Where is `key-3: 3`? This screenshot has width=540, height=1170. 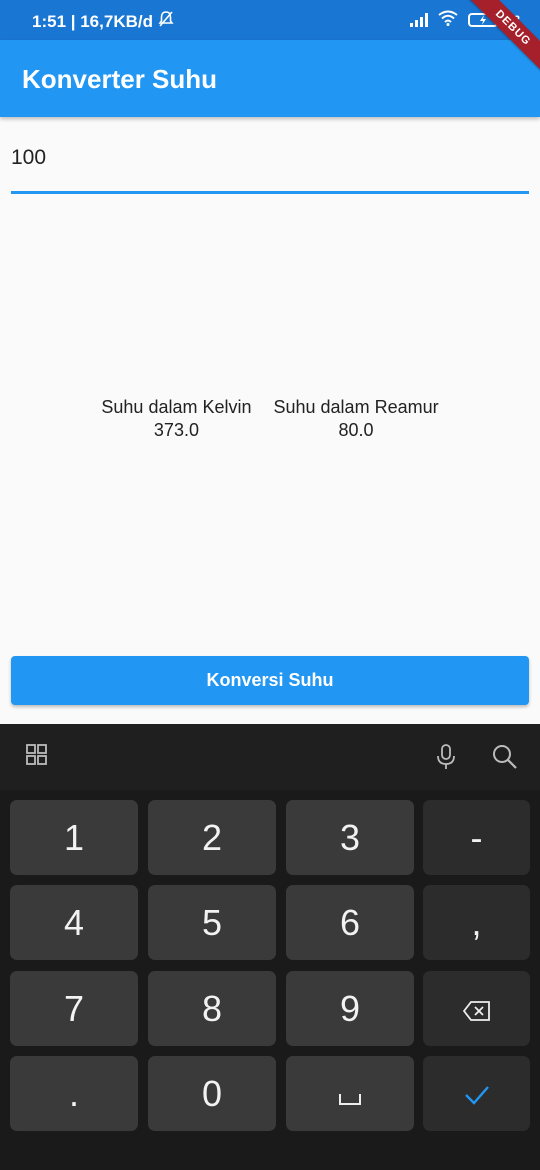 key-3: 3 is located at coordinates (350, 837).